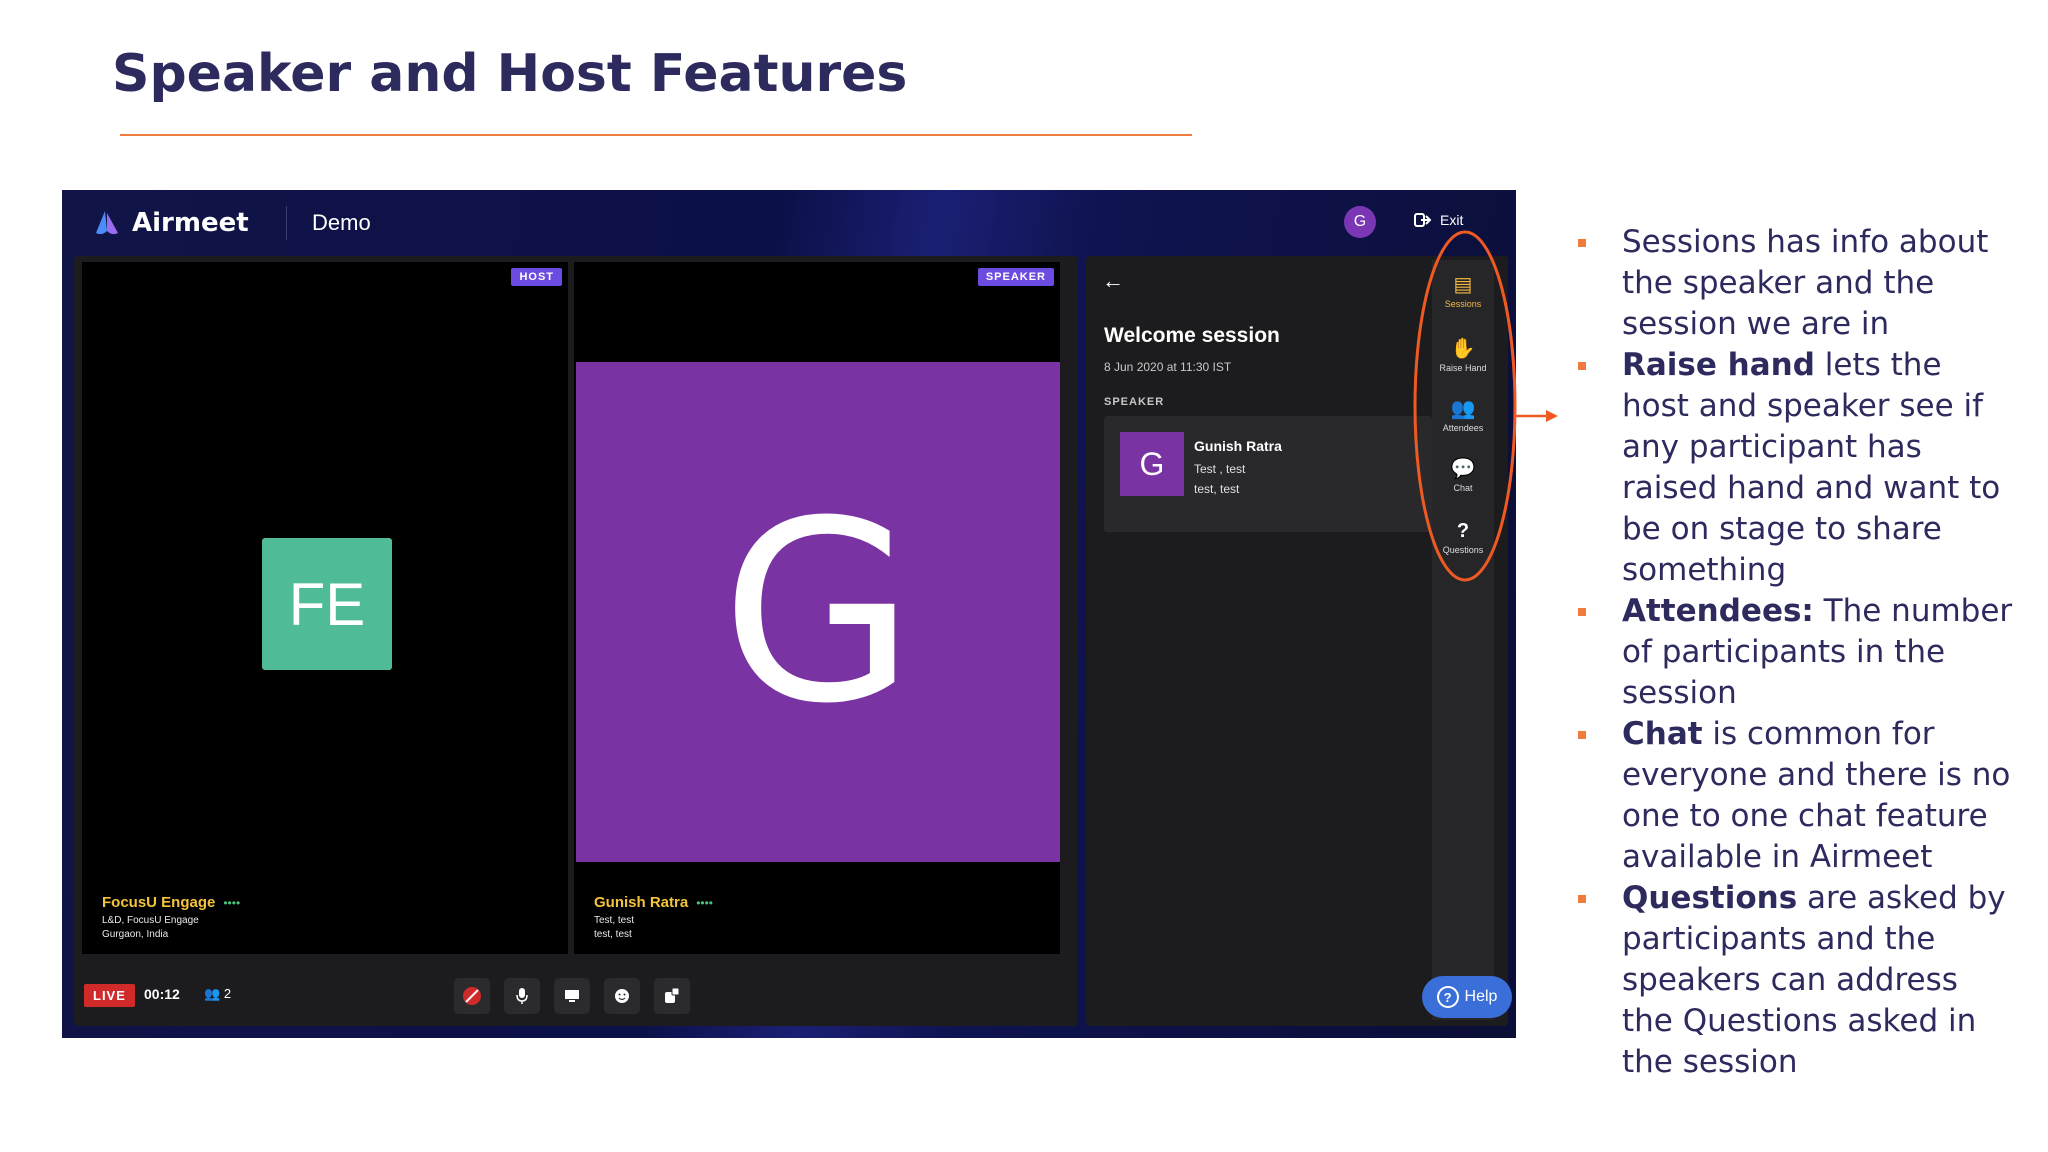 Image resolution: width=2048 pixels, height=1152 pixels. Describe the element at coordinates (641, 902) in the screenshot. I see `speaker-name: Gunish Ratra` at that location.